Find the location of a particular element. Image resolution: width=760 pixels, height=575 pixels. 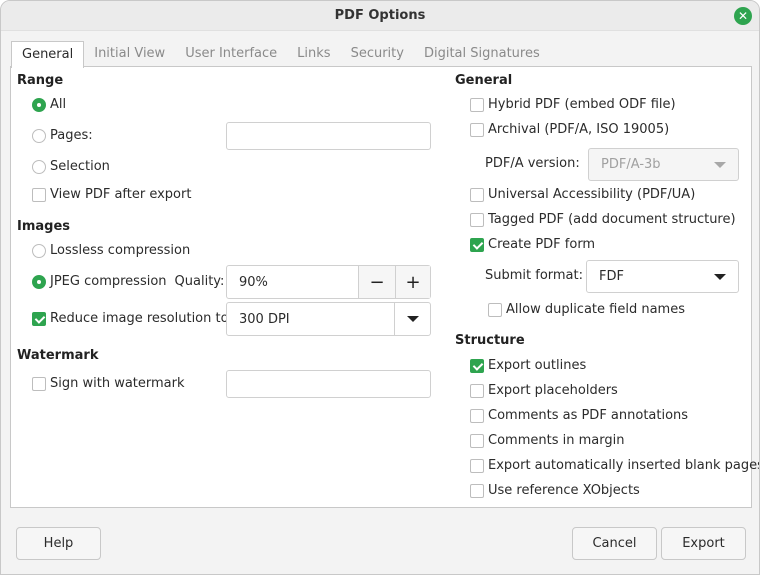

quality-value: 90% is located at coordinates (247, 282).